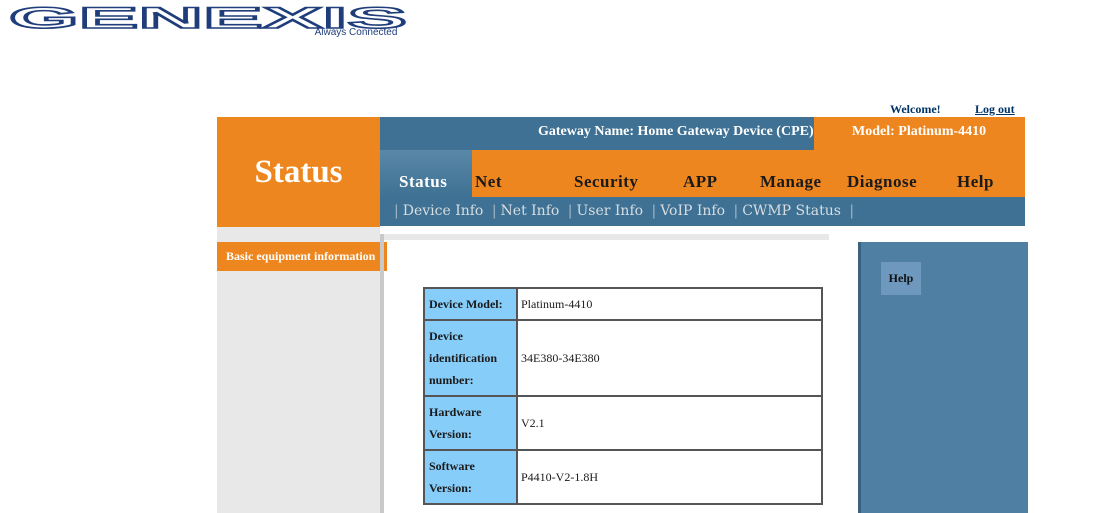 The width and height of the screenshot is (1113, 513). I want to click on help-button: Help, so click(901, 278).